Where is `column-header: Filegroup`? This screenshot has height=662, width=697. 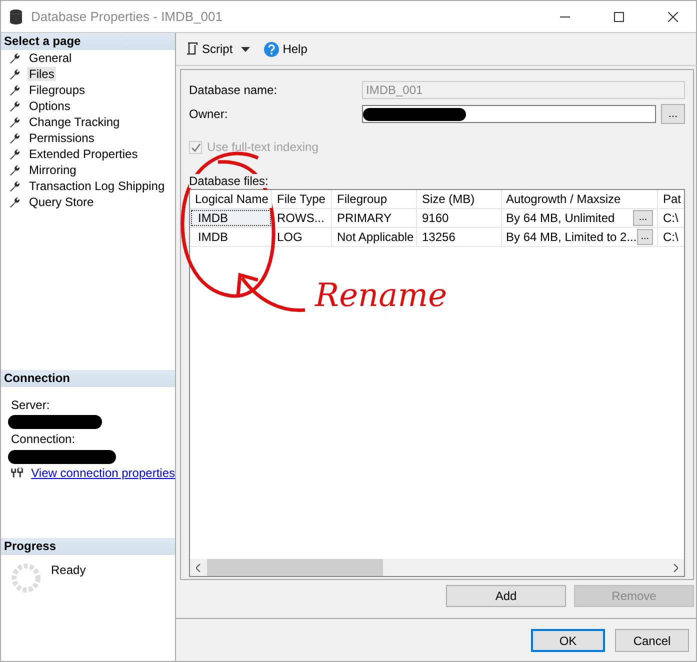 column-header: Filegroup is located at coordinates (374, 199).